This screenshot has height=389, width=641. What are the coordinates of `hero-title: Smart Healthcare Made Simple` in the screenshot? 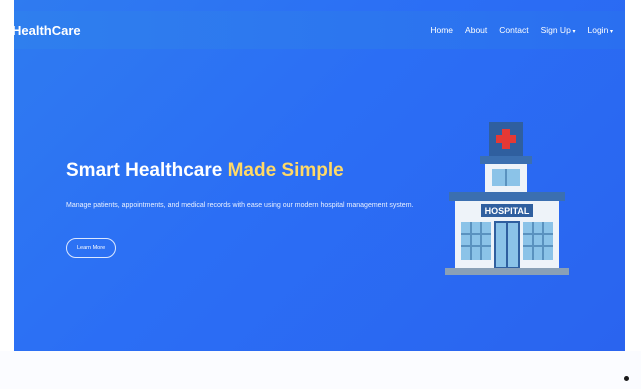 It's located at (205, 171).